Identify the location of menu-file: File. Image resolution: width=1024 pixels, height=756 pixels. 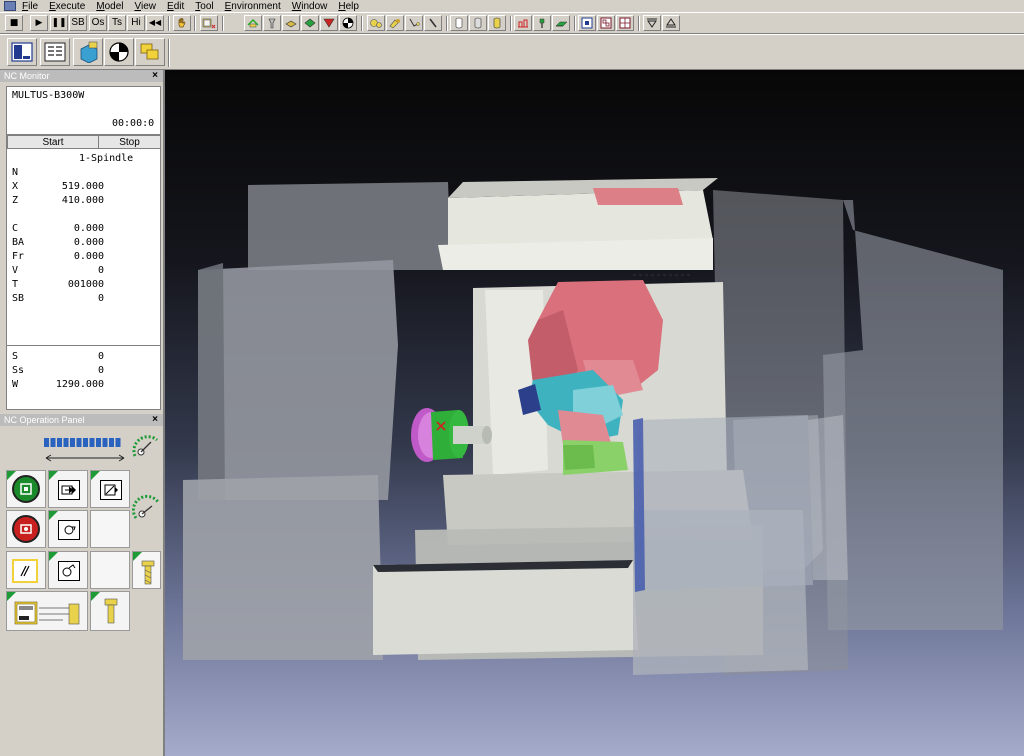
(30, 6).